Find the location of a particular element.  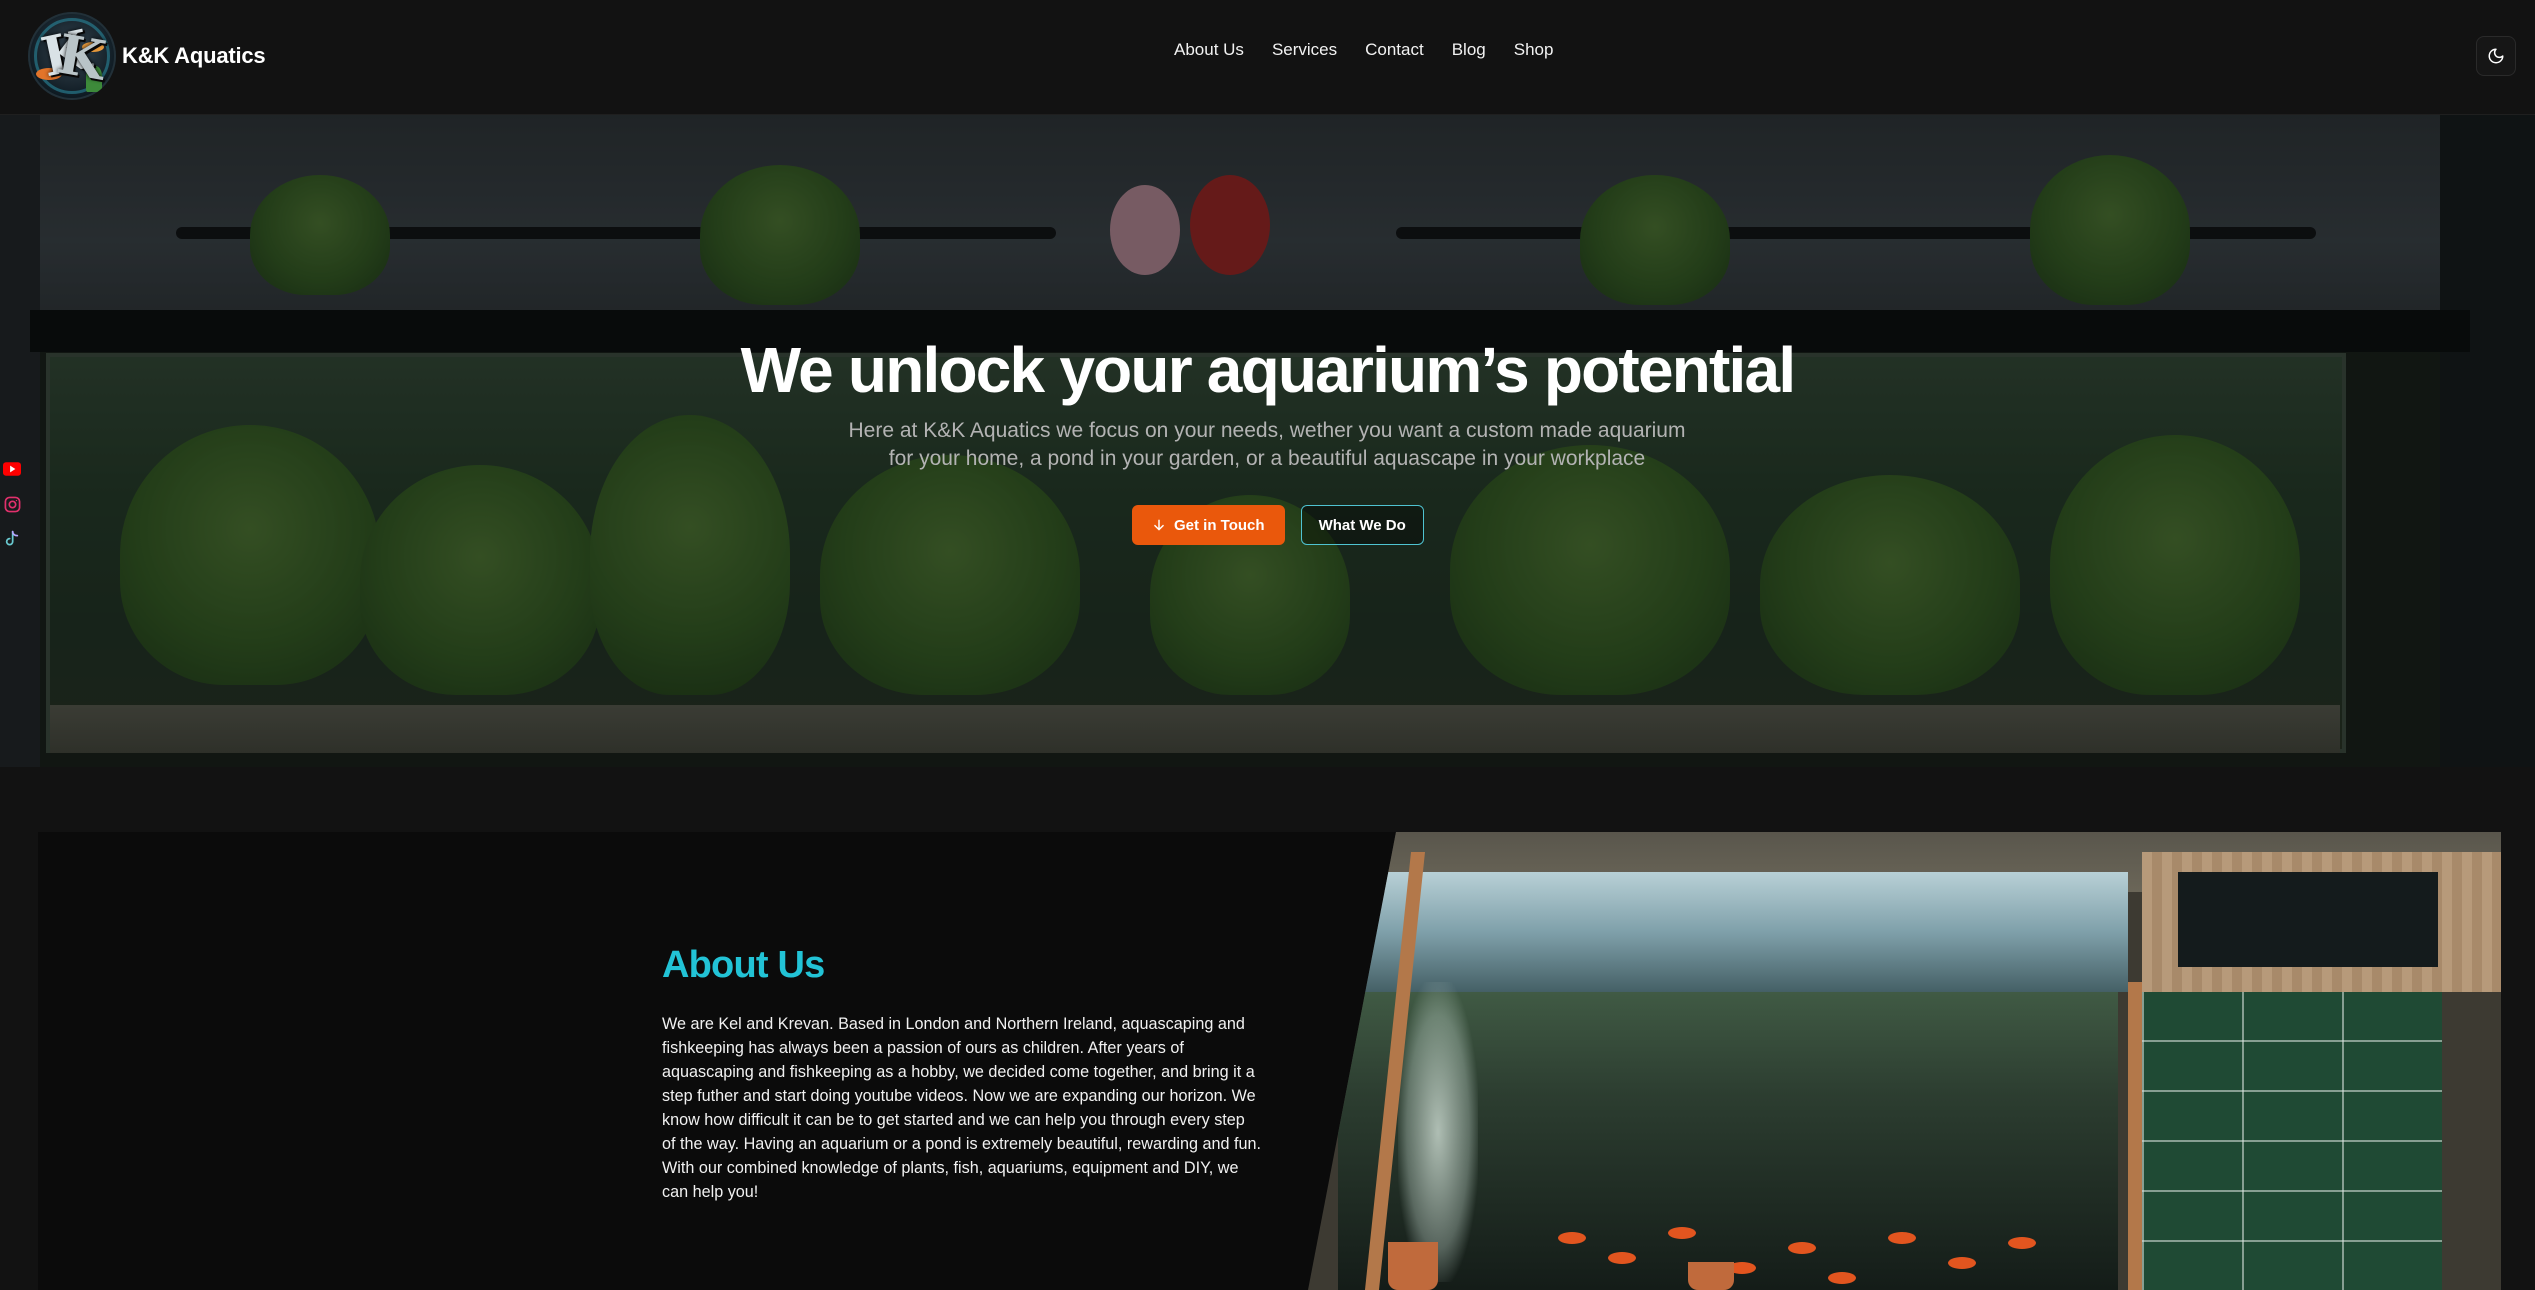

nav-services: Services is located at coordinates (1304, 50).